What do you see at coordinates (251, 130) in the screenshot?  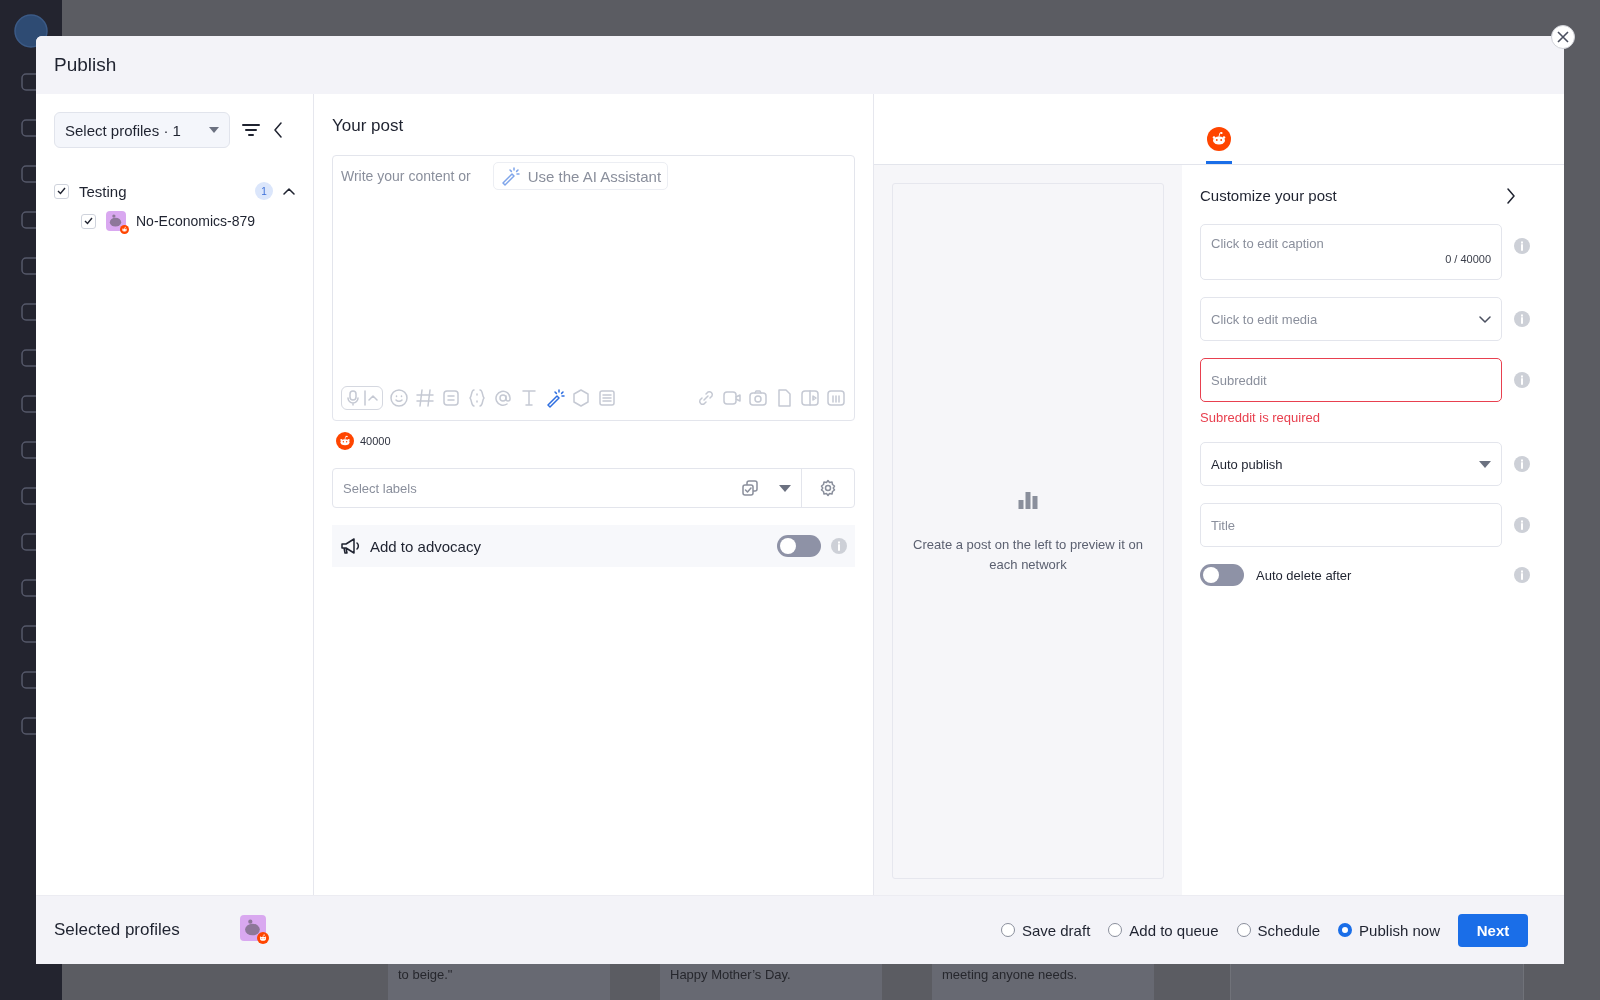 I see `filter-icon` at bounding box center [251, 130].